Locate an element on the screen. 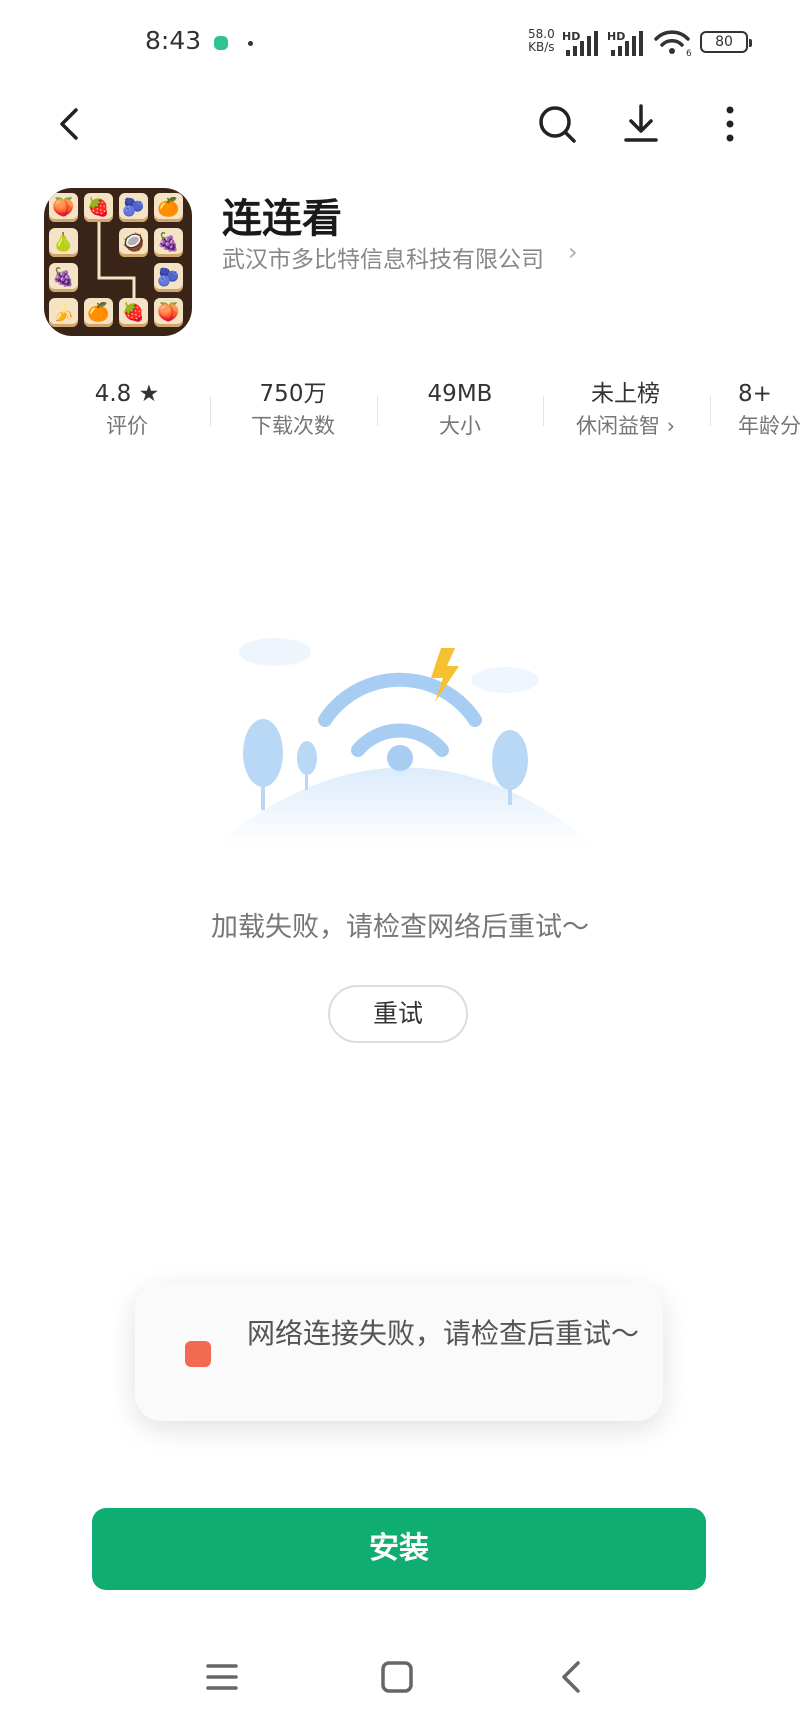 This screenshot has width=800, height=1733. back-nav-icon is located at coordinates (572, 1677).